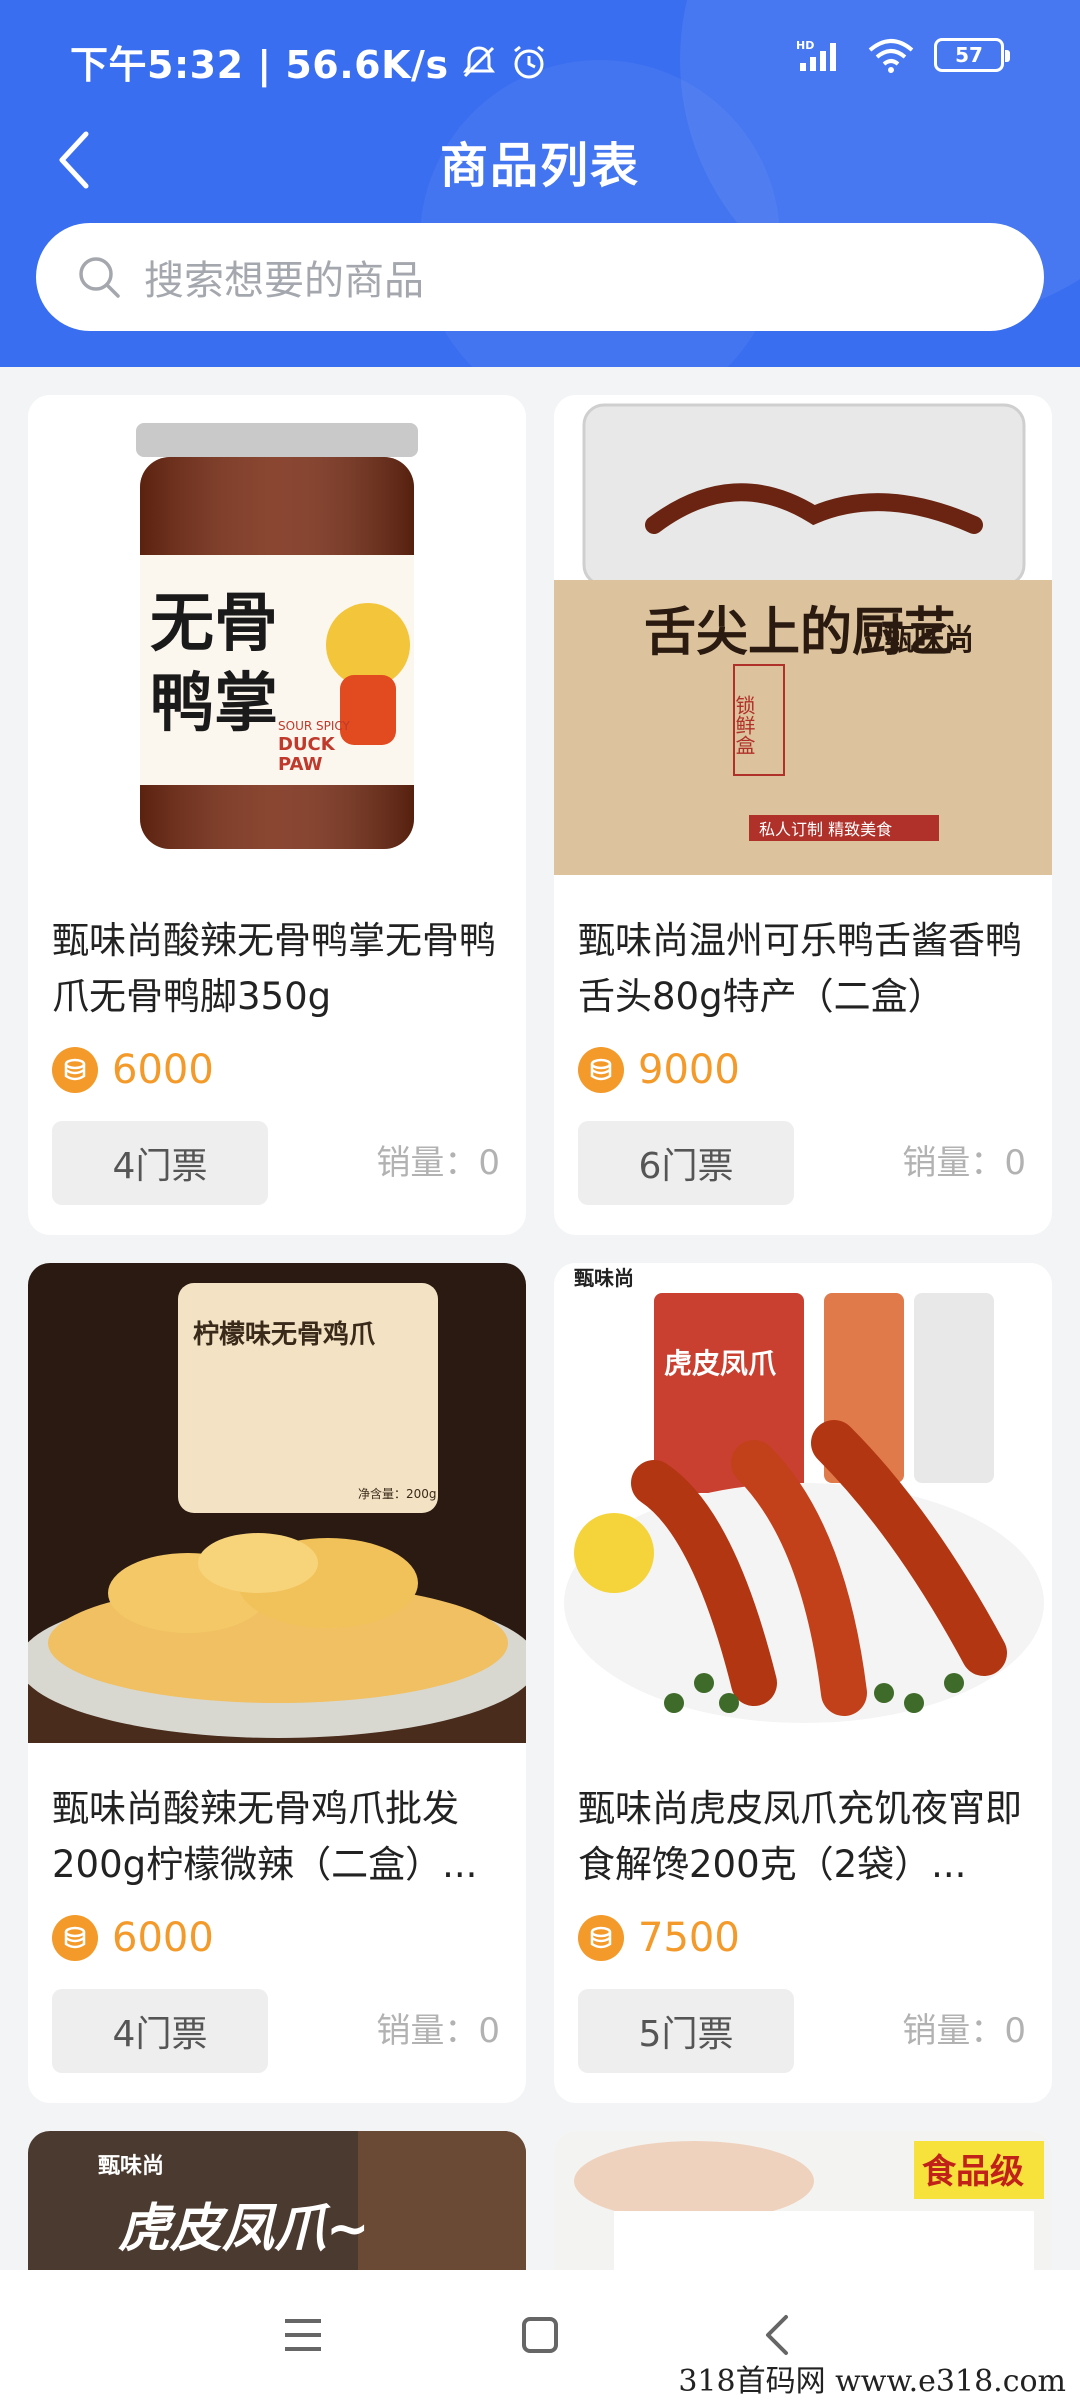 Image resolution: width=1080 pixels, height=2400 pixels. What do you see at coordinates (99, 277) in the screenshot?
I see `search-icon` at bounding box center [99, 277].